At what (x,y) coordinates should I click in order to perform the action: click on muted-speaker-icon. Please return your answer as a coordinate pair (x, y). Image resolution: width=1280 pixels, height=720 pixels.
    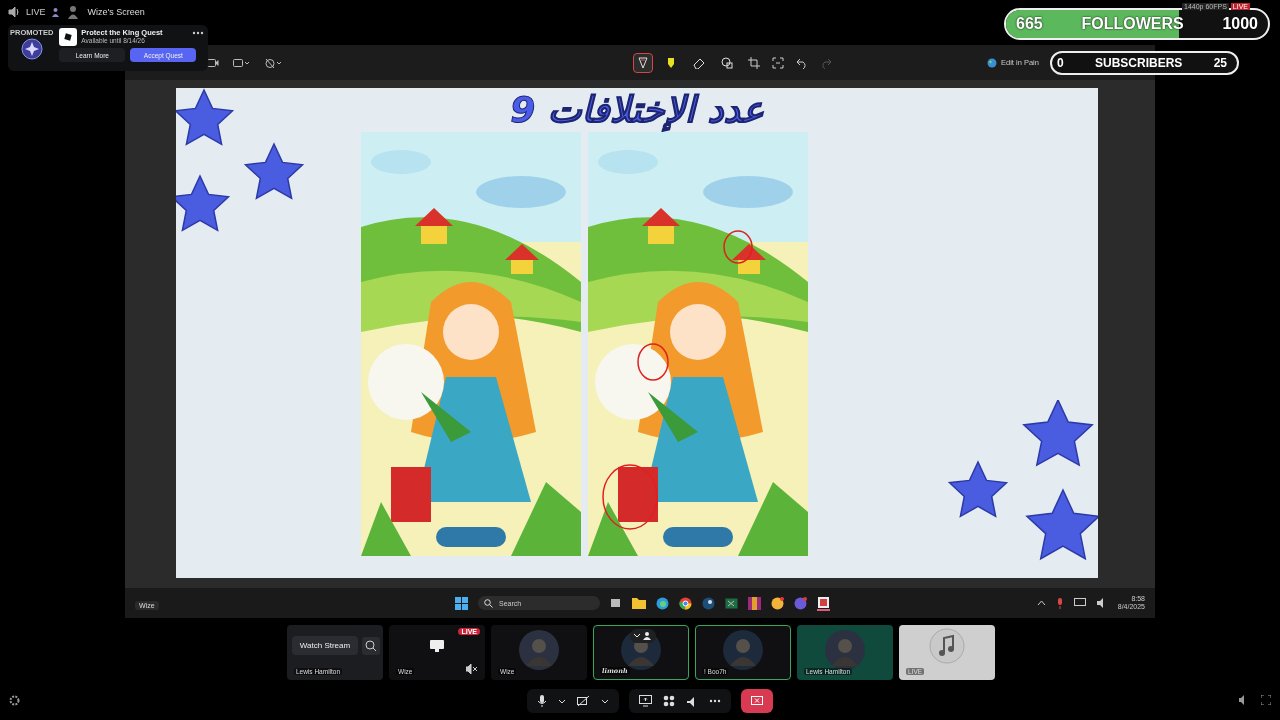
    Looking at the image, I should click on (472, 669).